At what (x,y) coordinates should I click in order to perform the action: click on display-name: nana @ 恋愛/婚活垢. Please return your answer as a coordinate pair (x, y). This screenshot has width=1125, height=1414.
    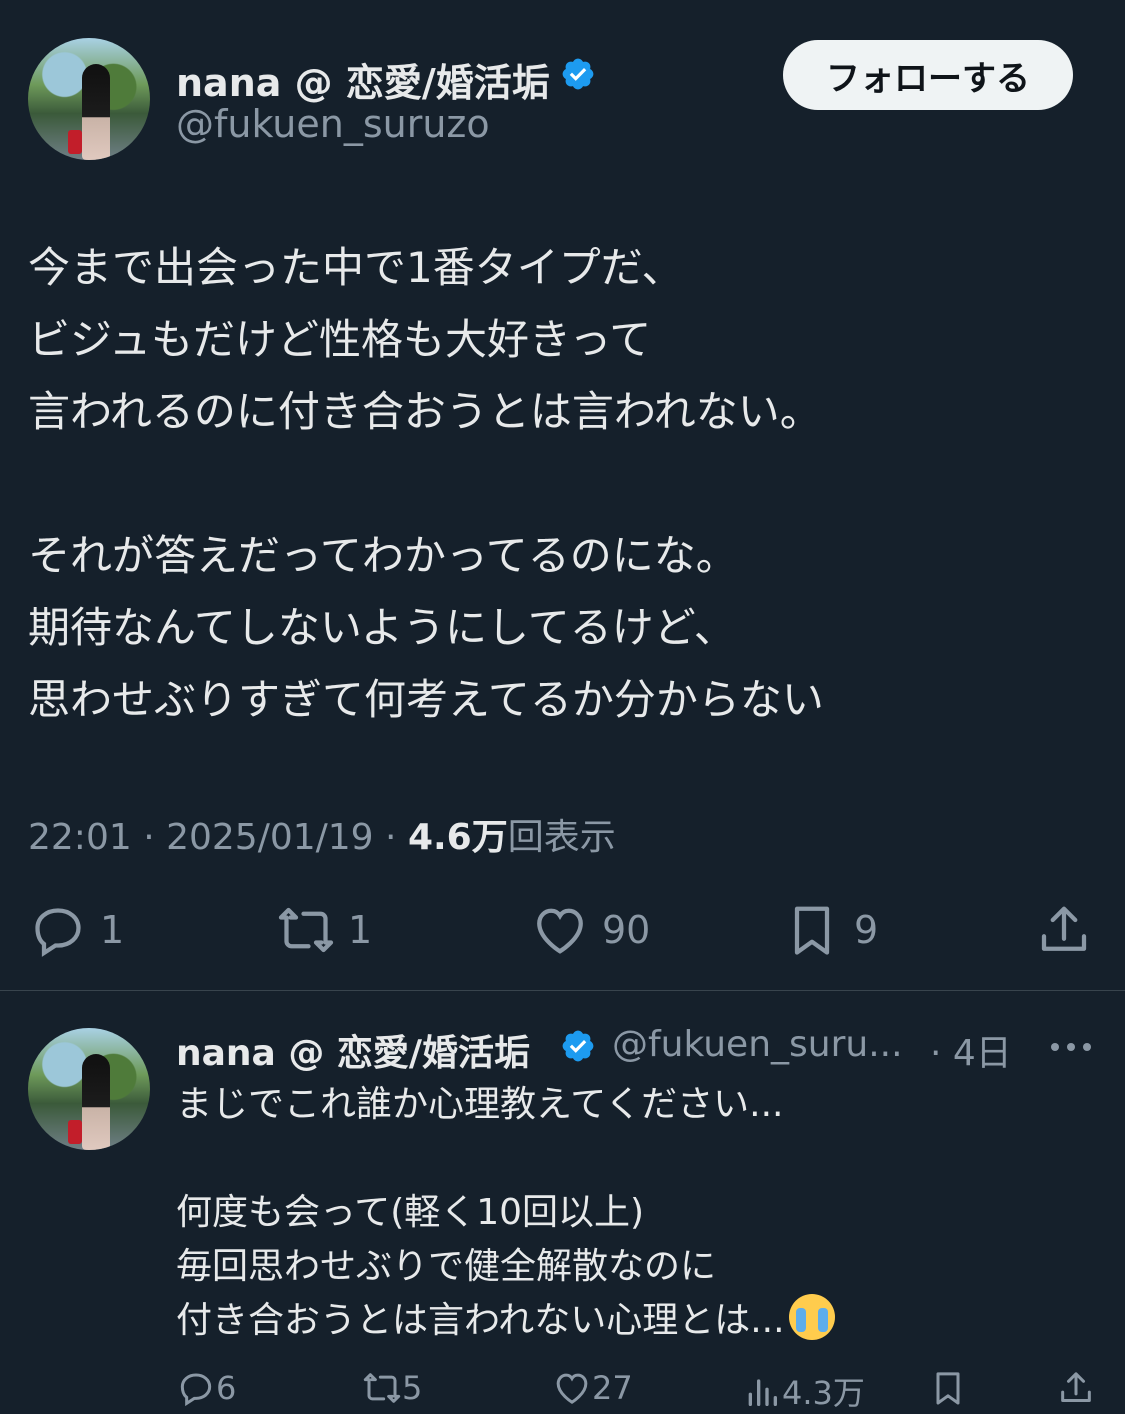
    Looking at the image, I should click on (363, 79).